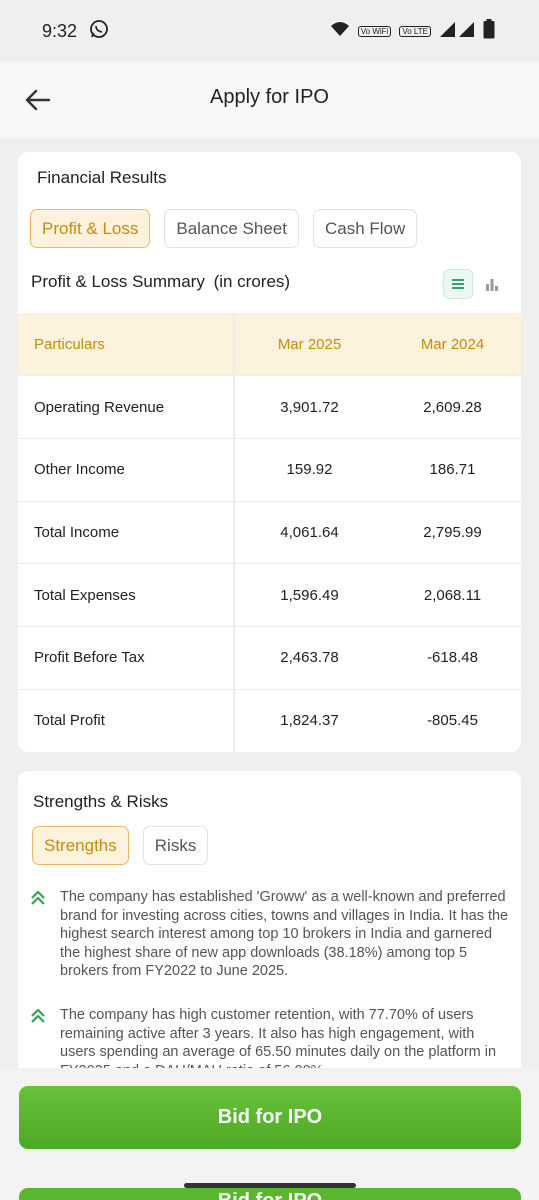 The image size is (539, 1200). I want to click on row-label: Profit Before Tax, so click(126, 657).